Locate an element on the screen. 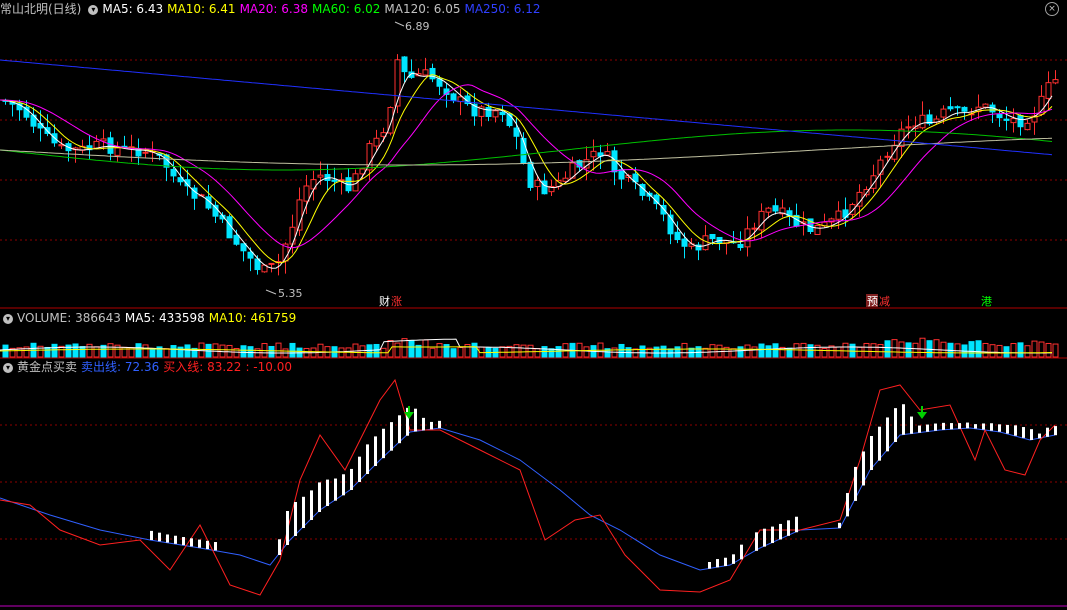 Image resolution: width=1067 pixels, height=610 pixels. buy-signal-arrow-icon is located at coordinates (922, 415).